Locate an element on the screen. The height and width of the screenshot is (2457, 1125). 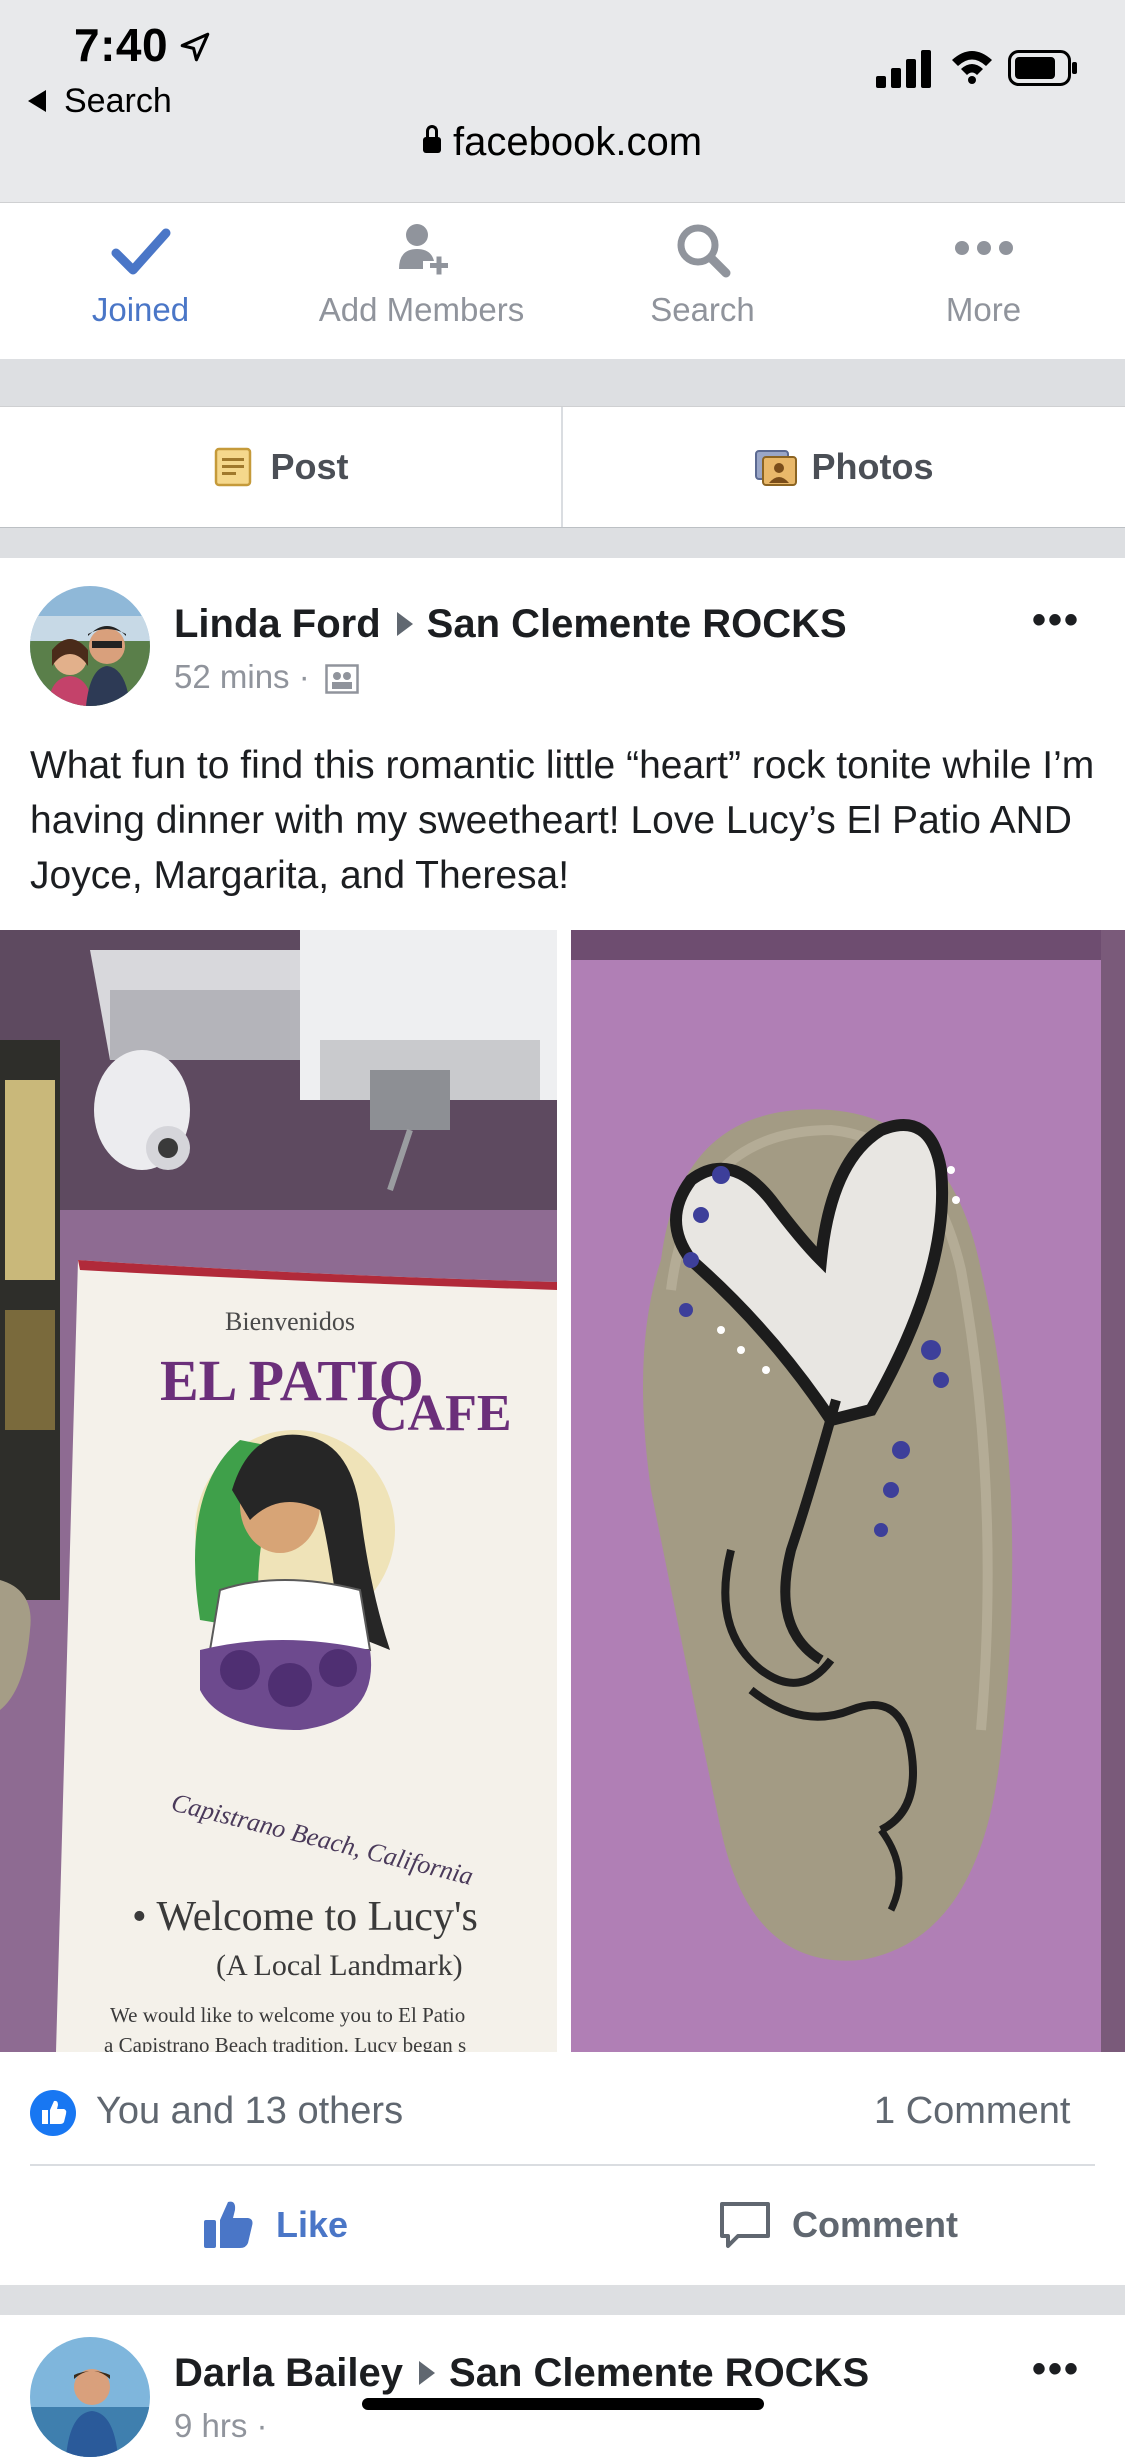
joined-button: Joined is located at coordinates (140, 281).